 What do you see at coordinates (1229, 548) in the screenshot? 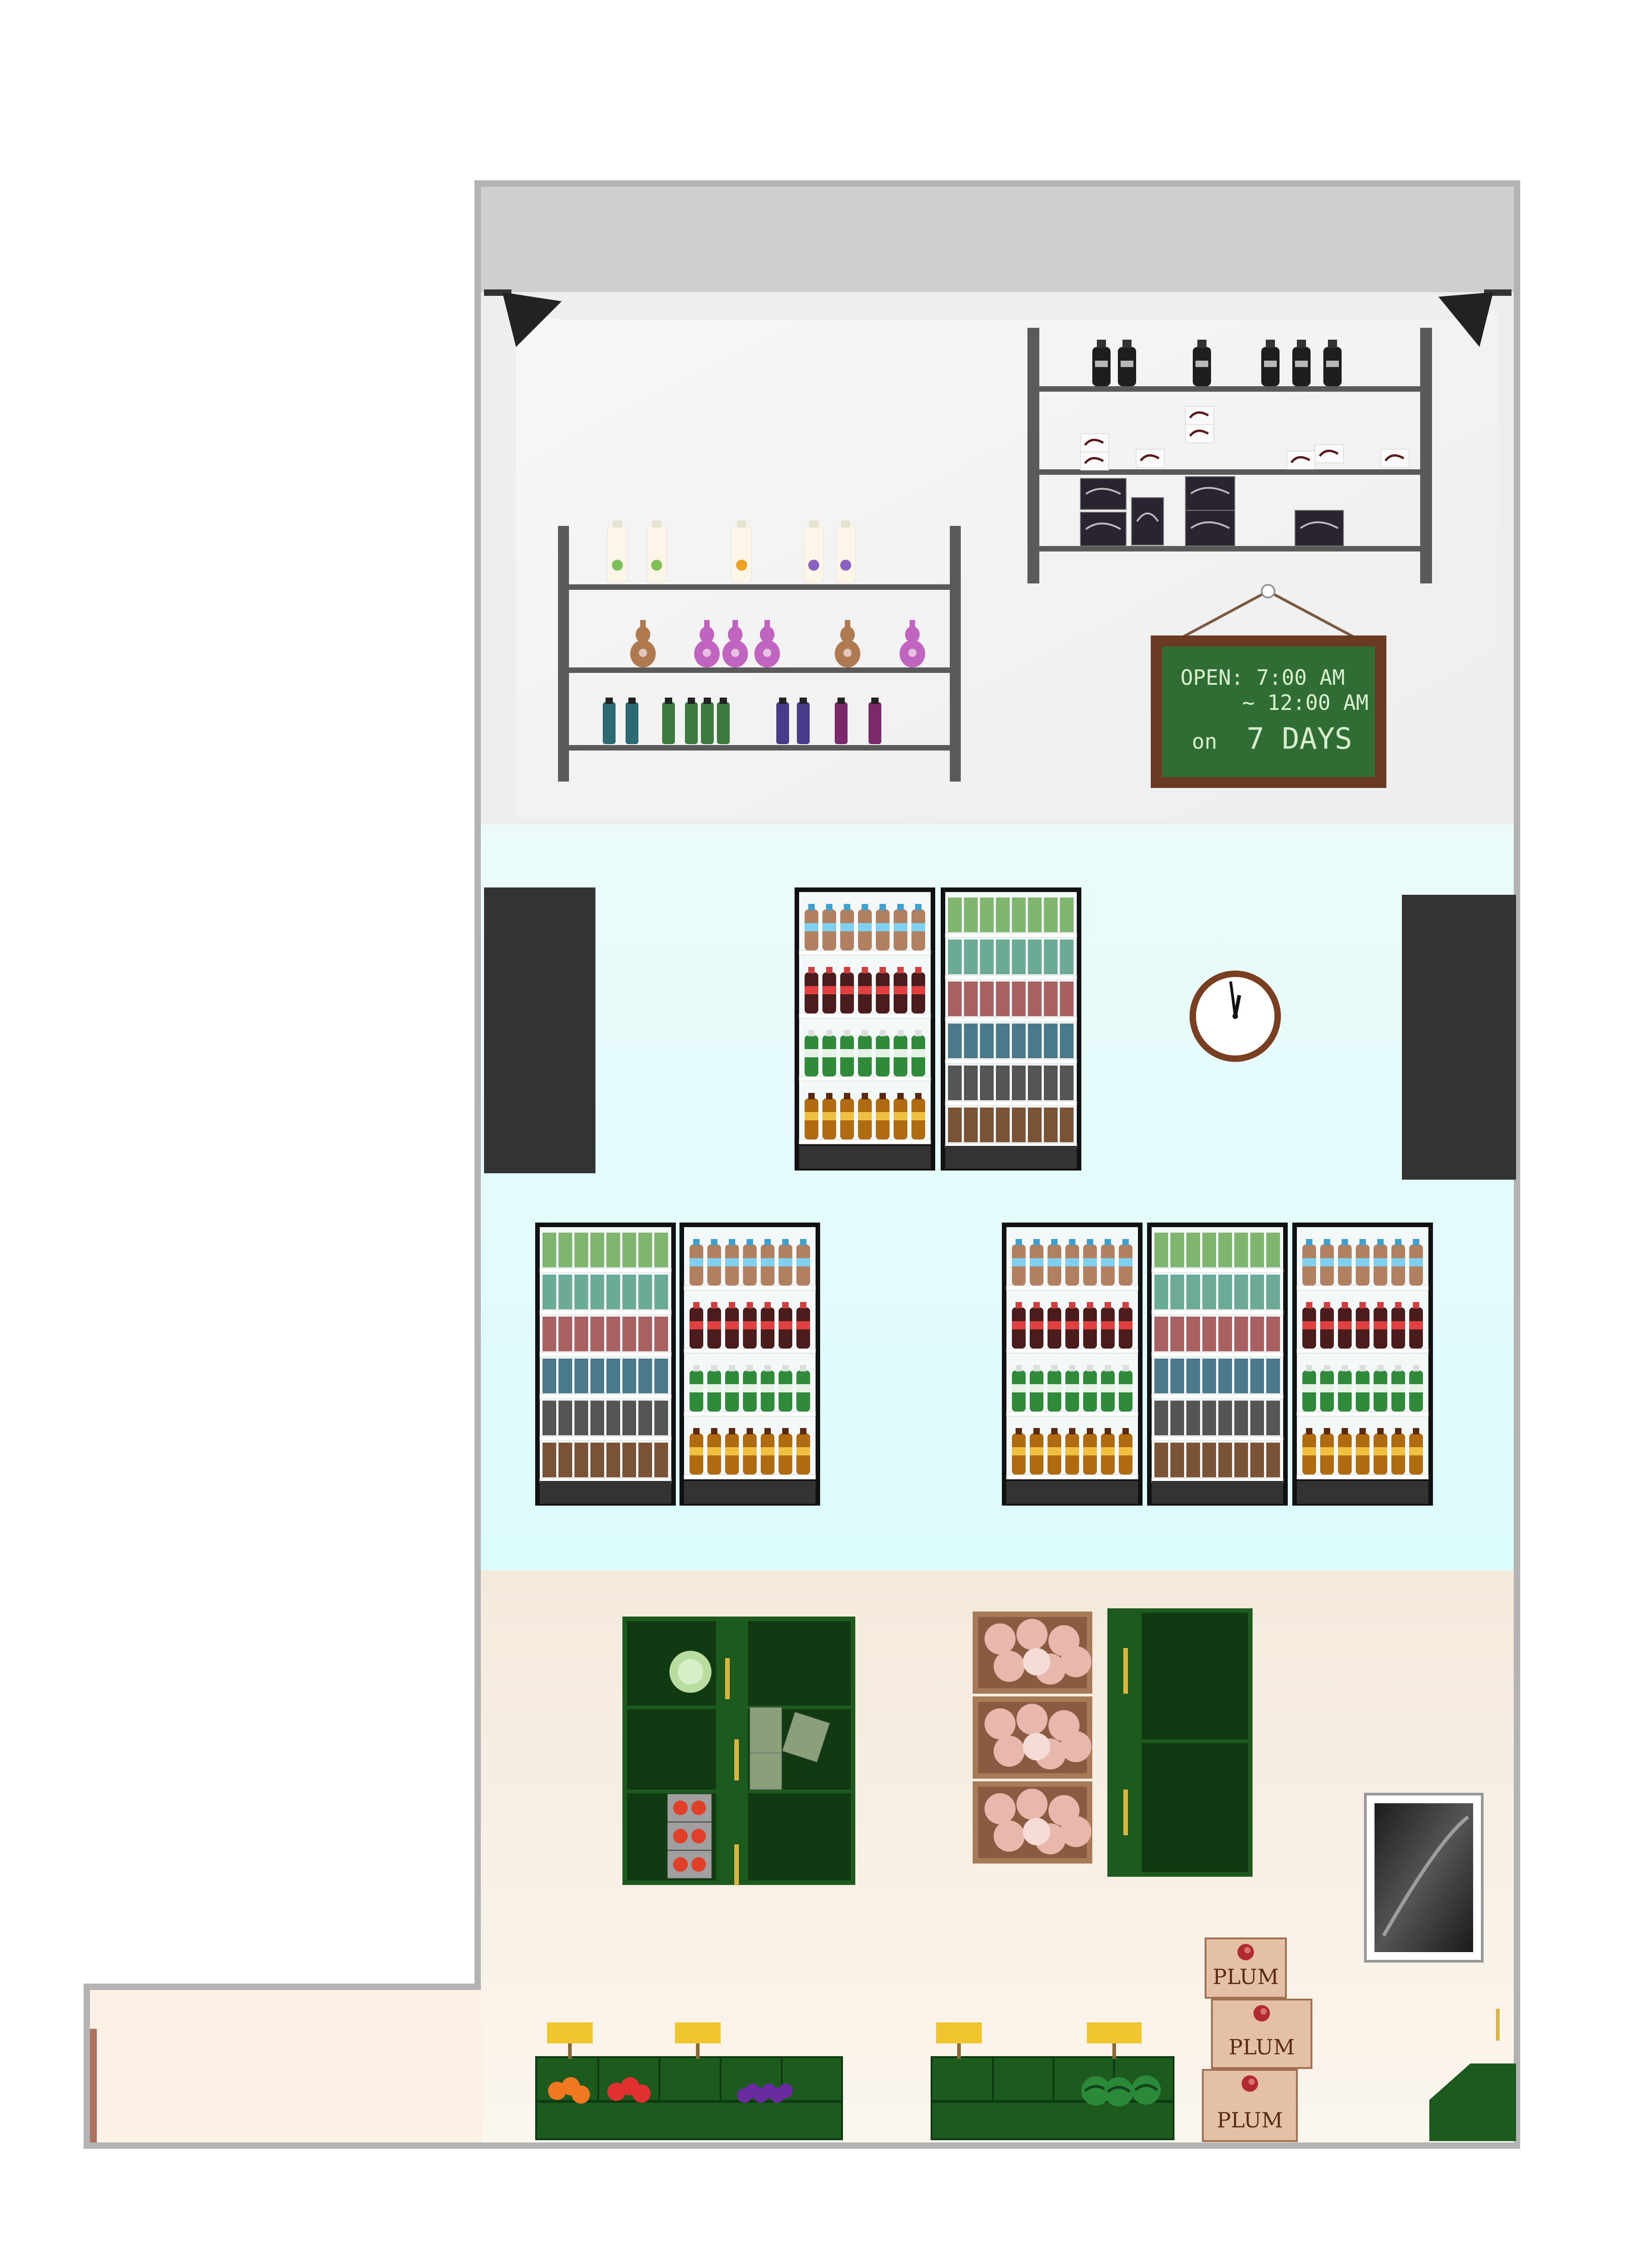
I see `shelf-board` at bounding box center [1229, 548].